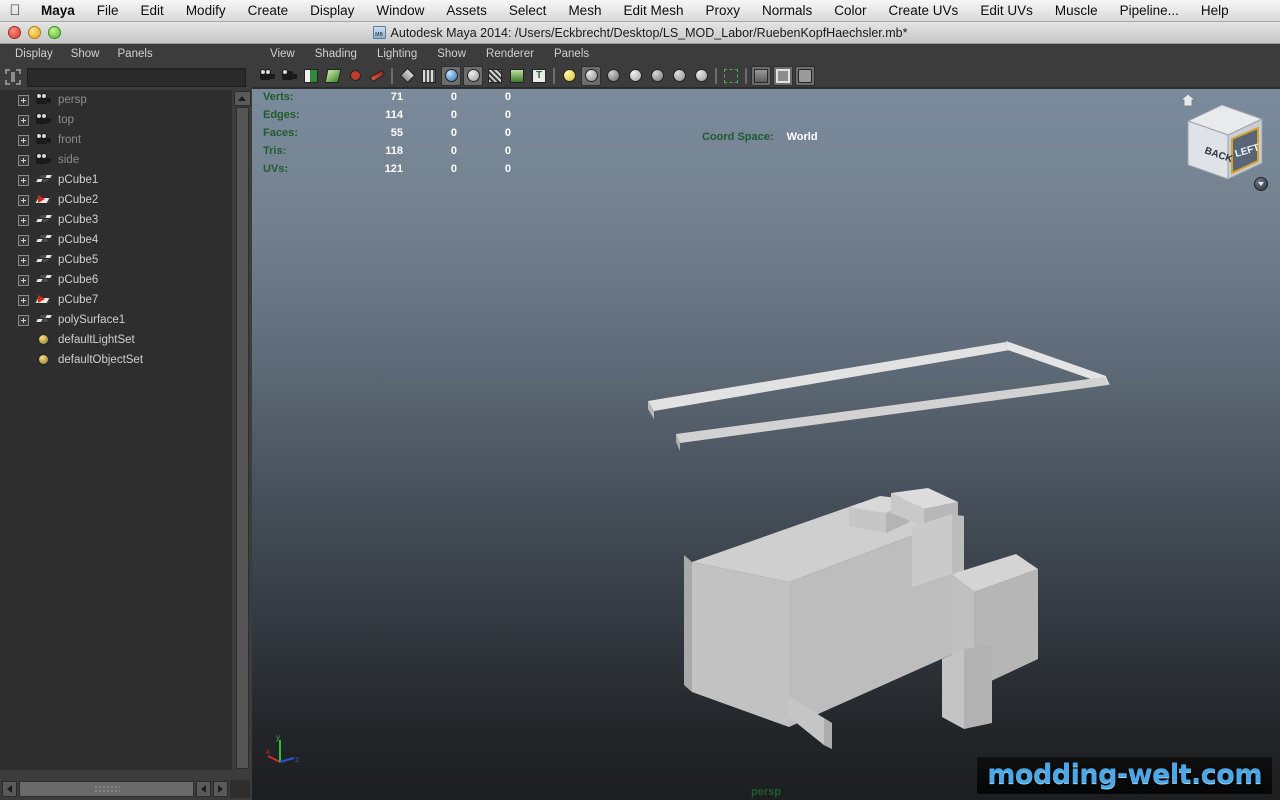  Describe the element at coordinates (267, 76) in the screenshot. I see `select-camera-icon` at that location.